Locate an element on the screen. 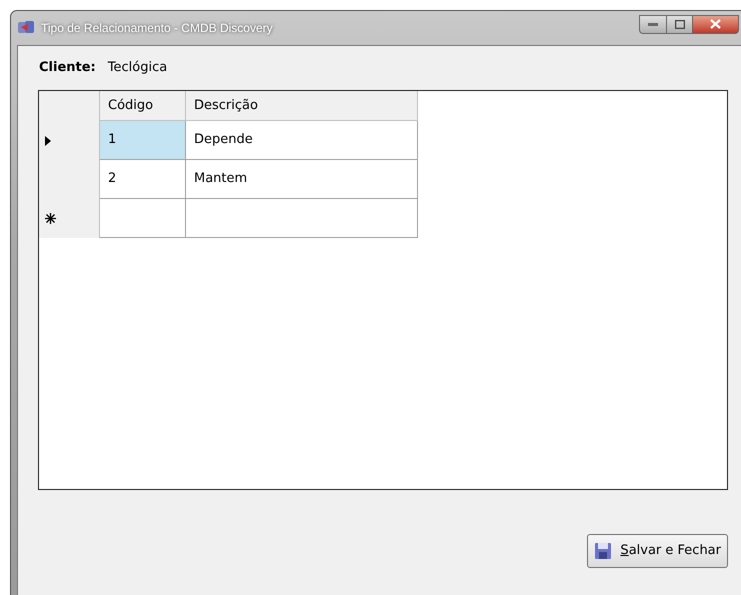  table-cell: Mantem is located at coordinates (302, 179).